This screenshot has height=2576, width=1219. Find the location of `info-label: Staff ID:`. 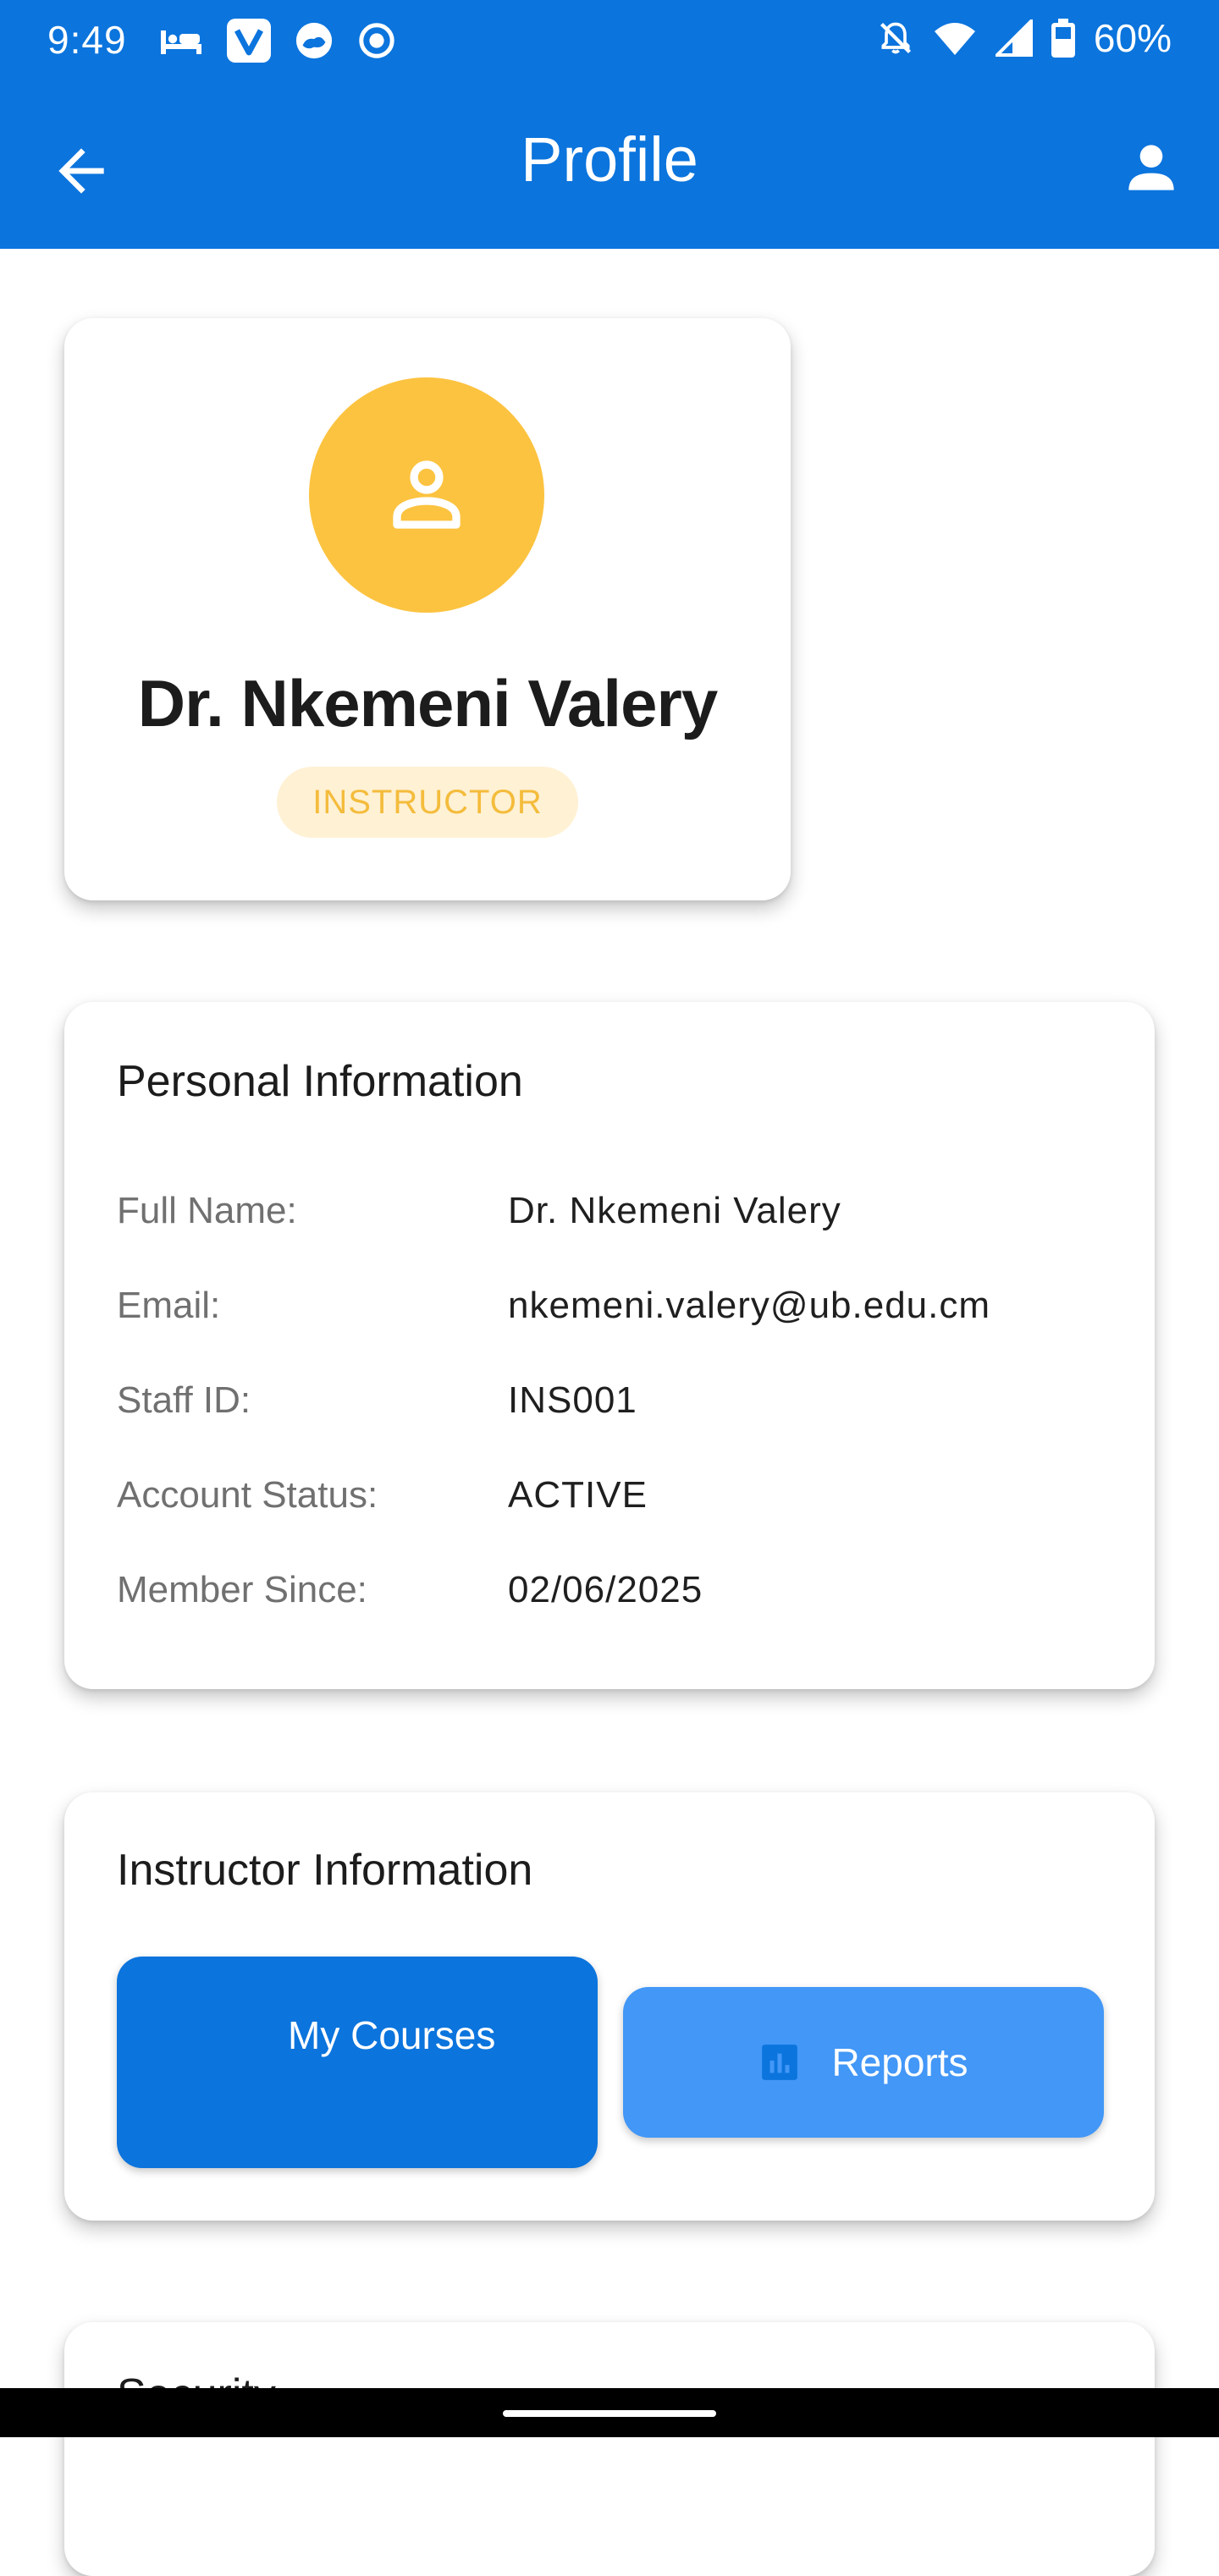

info-label: Staff ID: is located at coordinates (184, 1400).